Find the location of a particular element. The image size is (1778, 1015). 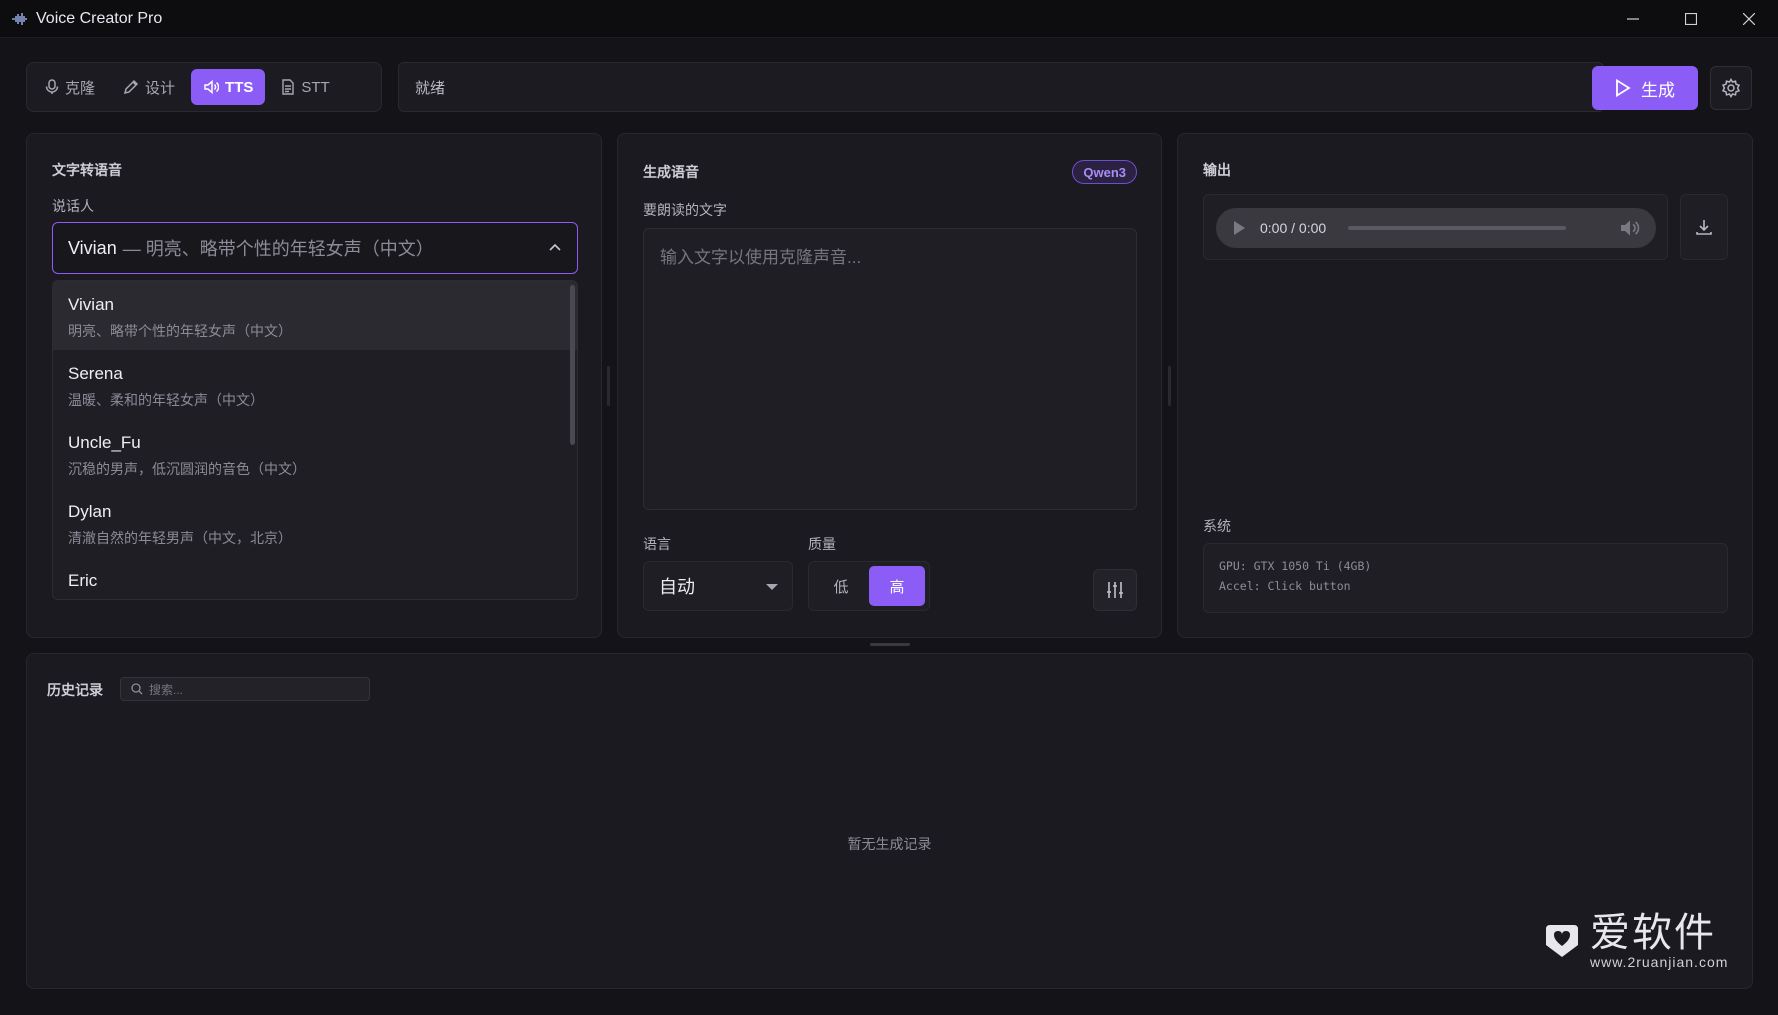

advanced-settings-button is located at coordinates (1115, 590).